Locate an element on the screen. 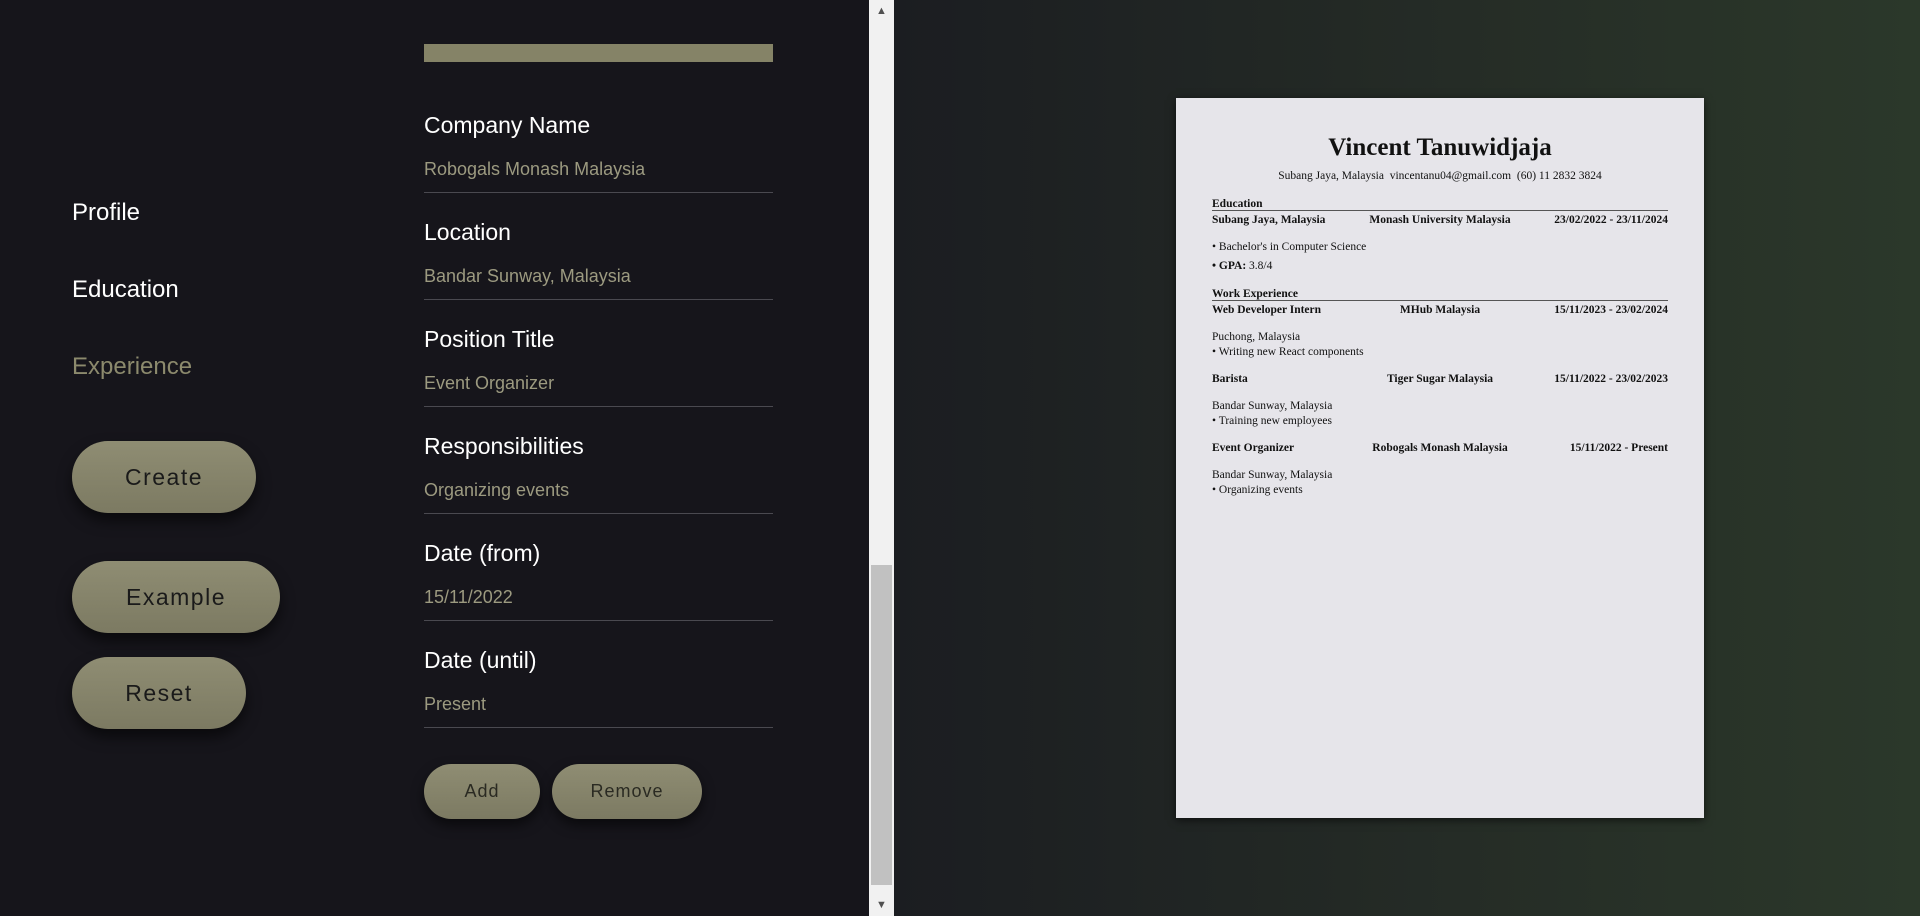  company-name-underline is located at coordinates (598, 192).